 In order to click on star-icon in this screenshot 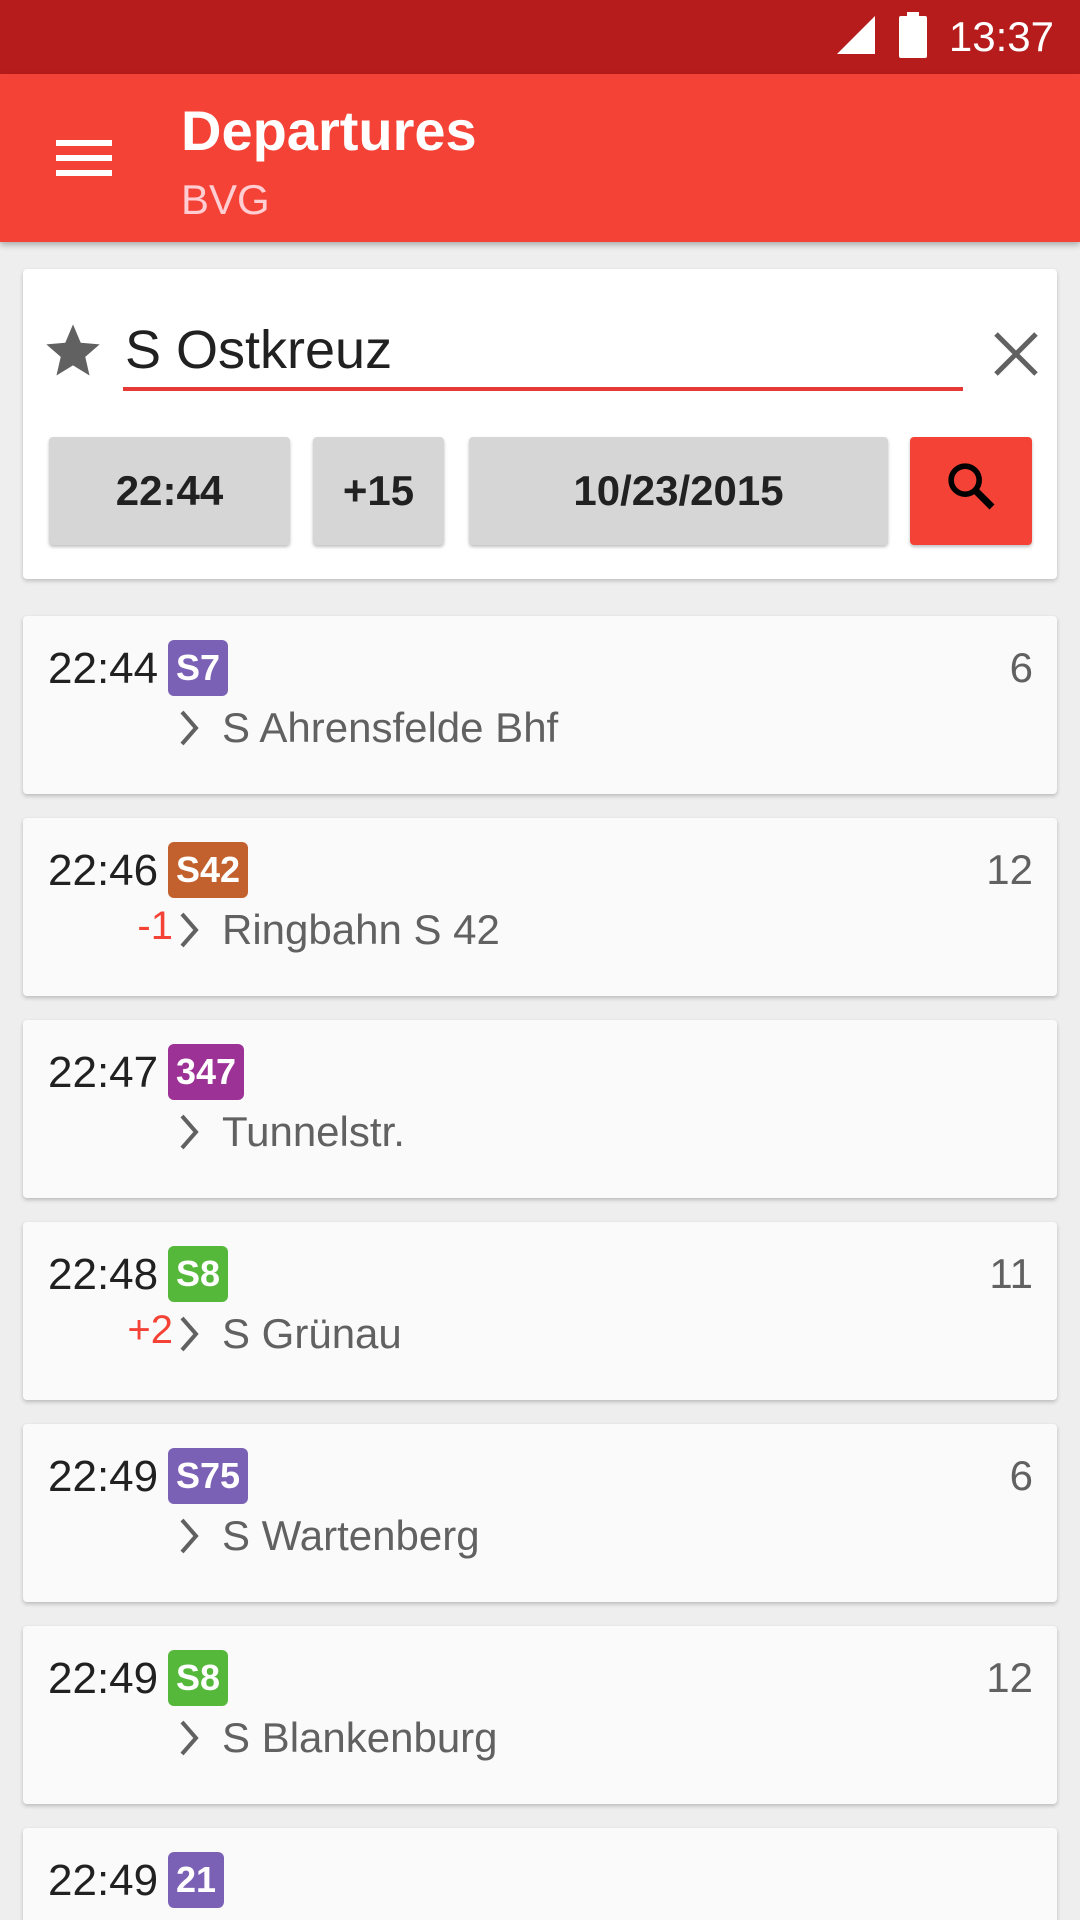, I will do `click(76, 354)`.